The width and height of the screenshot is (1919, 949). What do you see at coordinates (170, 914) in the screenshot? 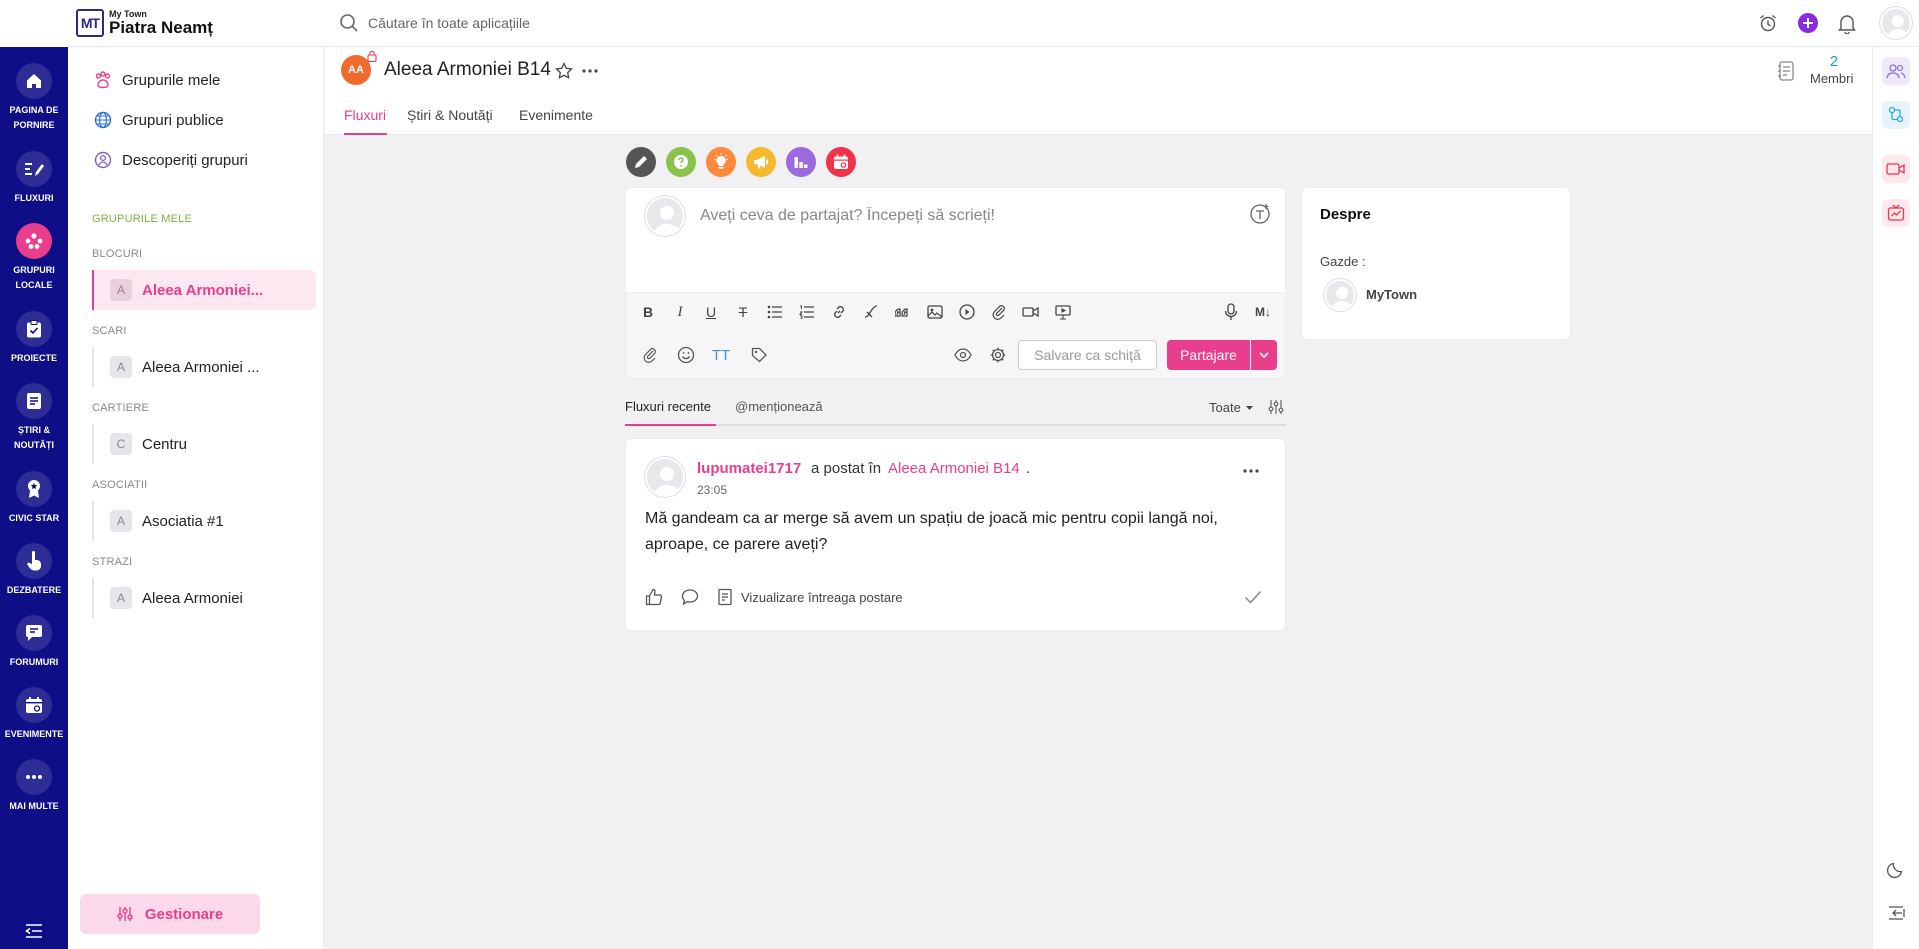
I see `manage-button: Gestionare` at bounding box center [170, 914].